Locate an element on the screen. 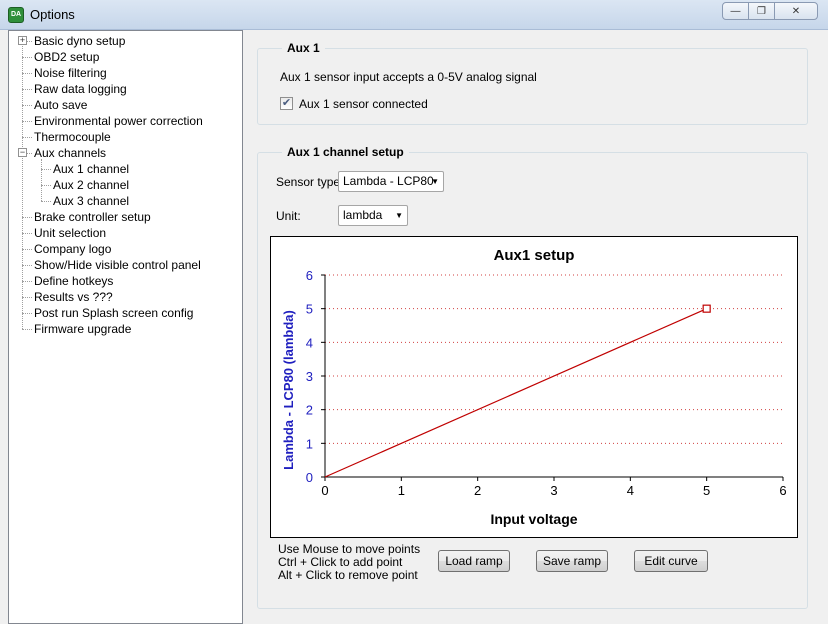  title-bar: DA Options — ❐ ✕ is located at coordinates (414, 15).